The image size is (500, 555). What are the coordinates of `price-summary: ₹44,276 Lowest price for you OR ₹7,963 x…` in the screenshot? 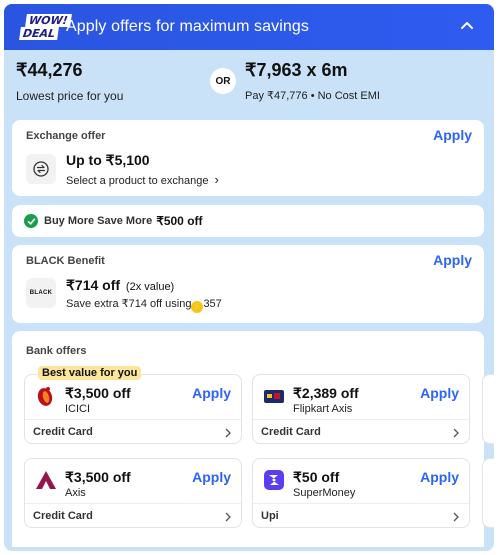 It's located at (251, 85).